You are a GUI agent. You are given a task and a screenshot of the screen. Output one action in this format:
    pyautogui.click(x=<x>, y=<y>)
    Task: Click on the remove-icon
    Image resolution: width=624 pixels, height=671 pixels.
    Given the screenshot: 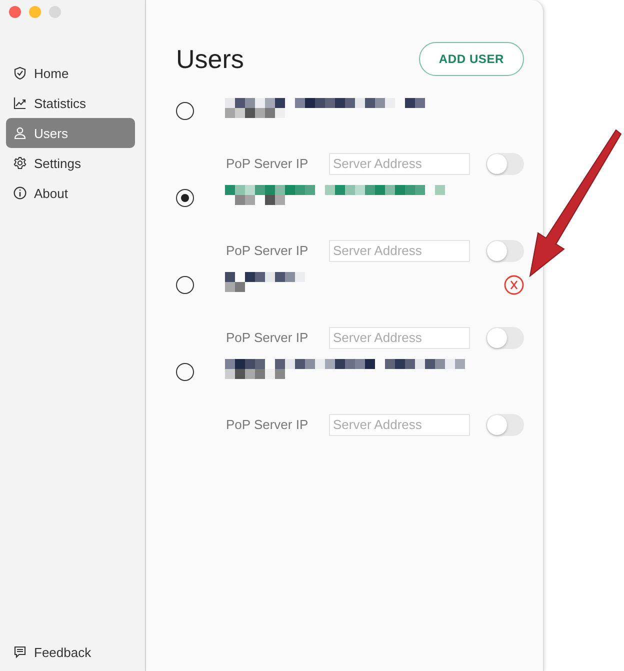 What is the action you would take?
    pyautogui.click(x=514, y=285)
    